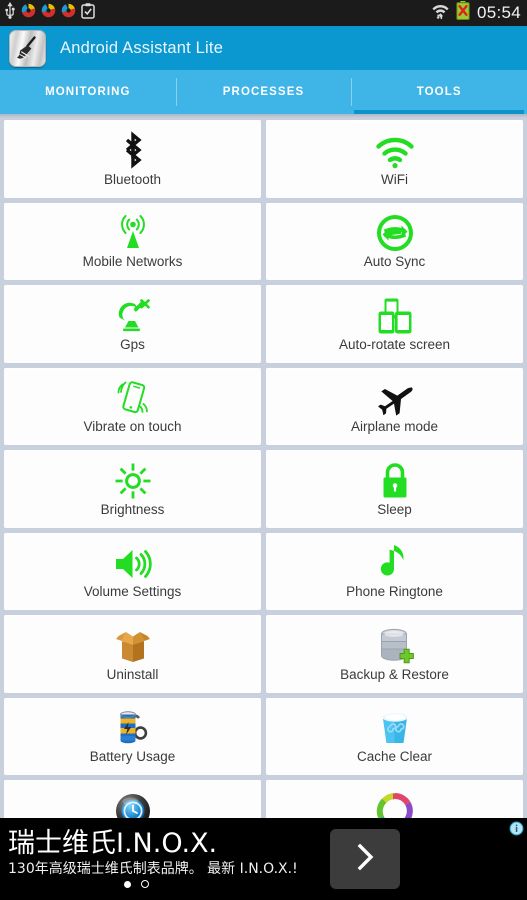  I want to click on tool-label: Volume Settings, so click(132, 592).